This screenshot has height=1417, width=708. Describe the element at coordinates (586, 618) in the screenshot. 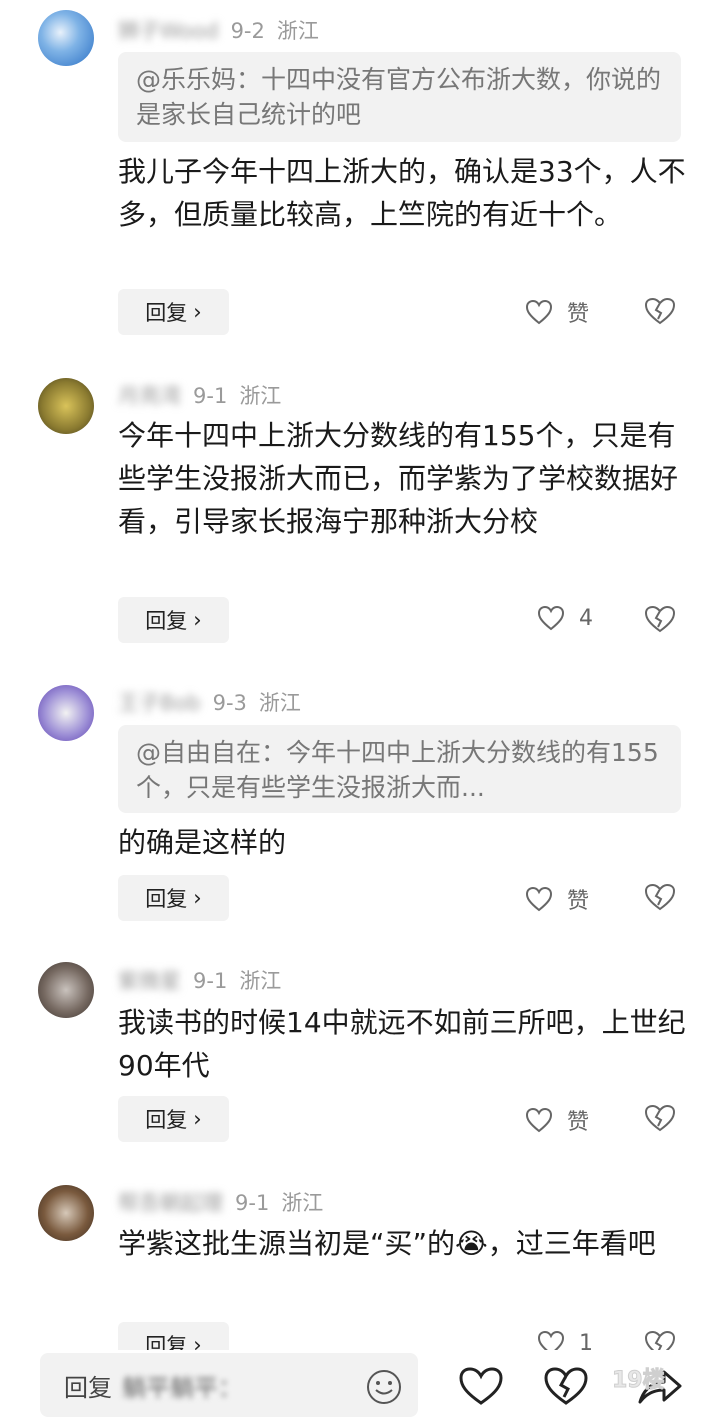

I see `like-count: 4` at that location.